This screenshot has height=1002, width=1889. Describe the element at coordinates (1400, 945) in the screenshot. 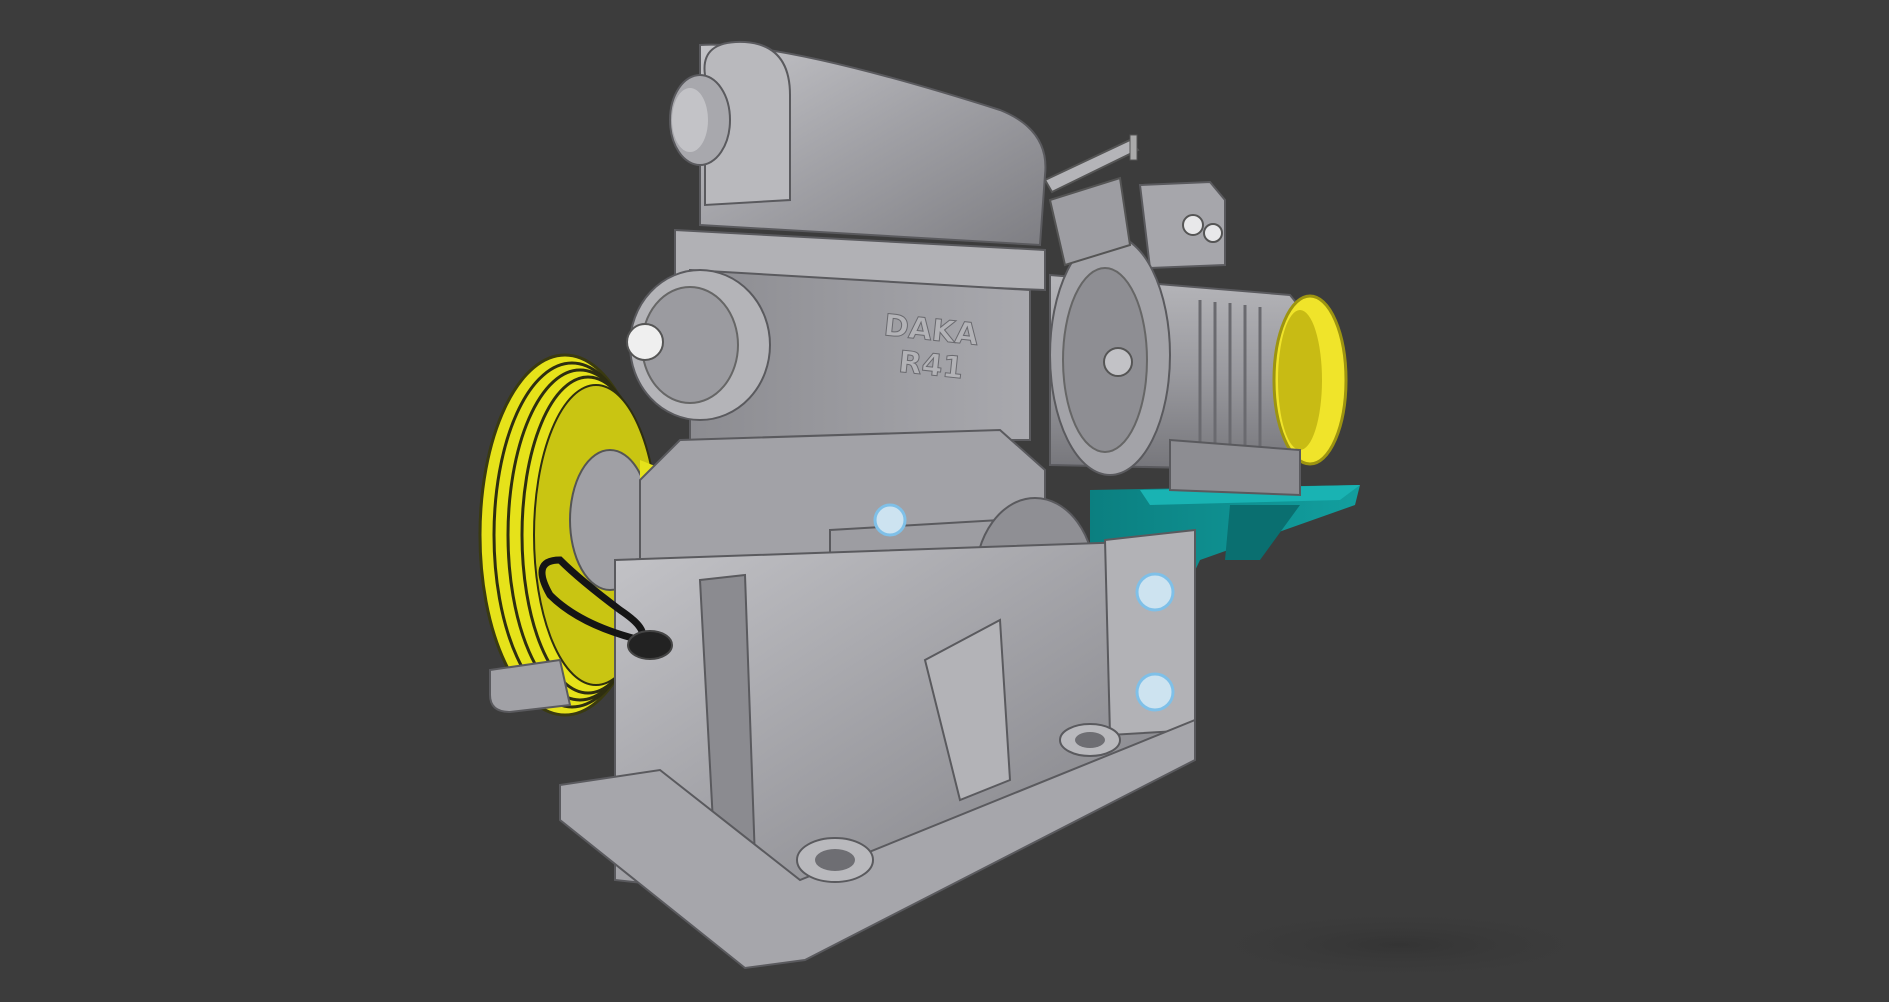

I see `floor-shadow` at that location.